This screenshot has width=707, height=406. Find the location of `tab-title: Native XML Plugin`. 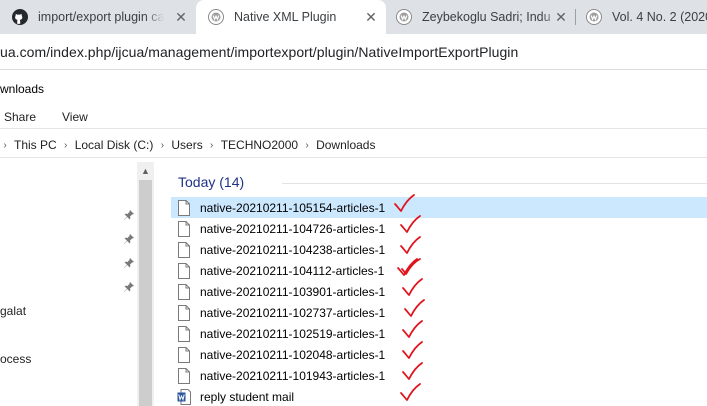

tab-title: Native XML Plugin is located at coordinates (285, 17).